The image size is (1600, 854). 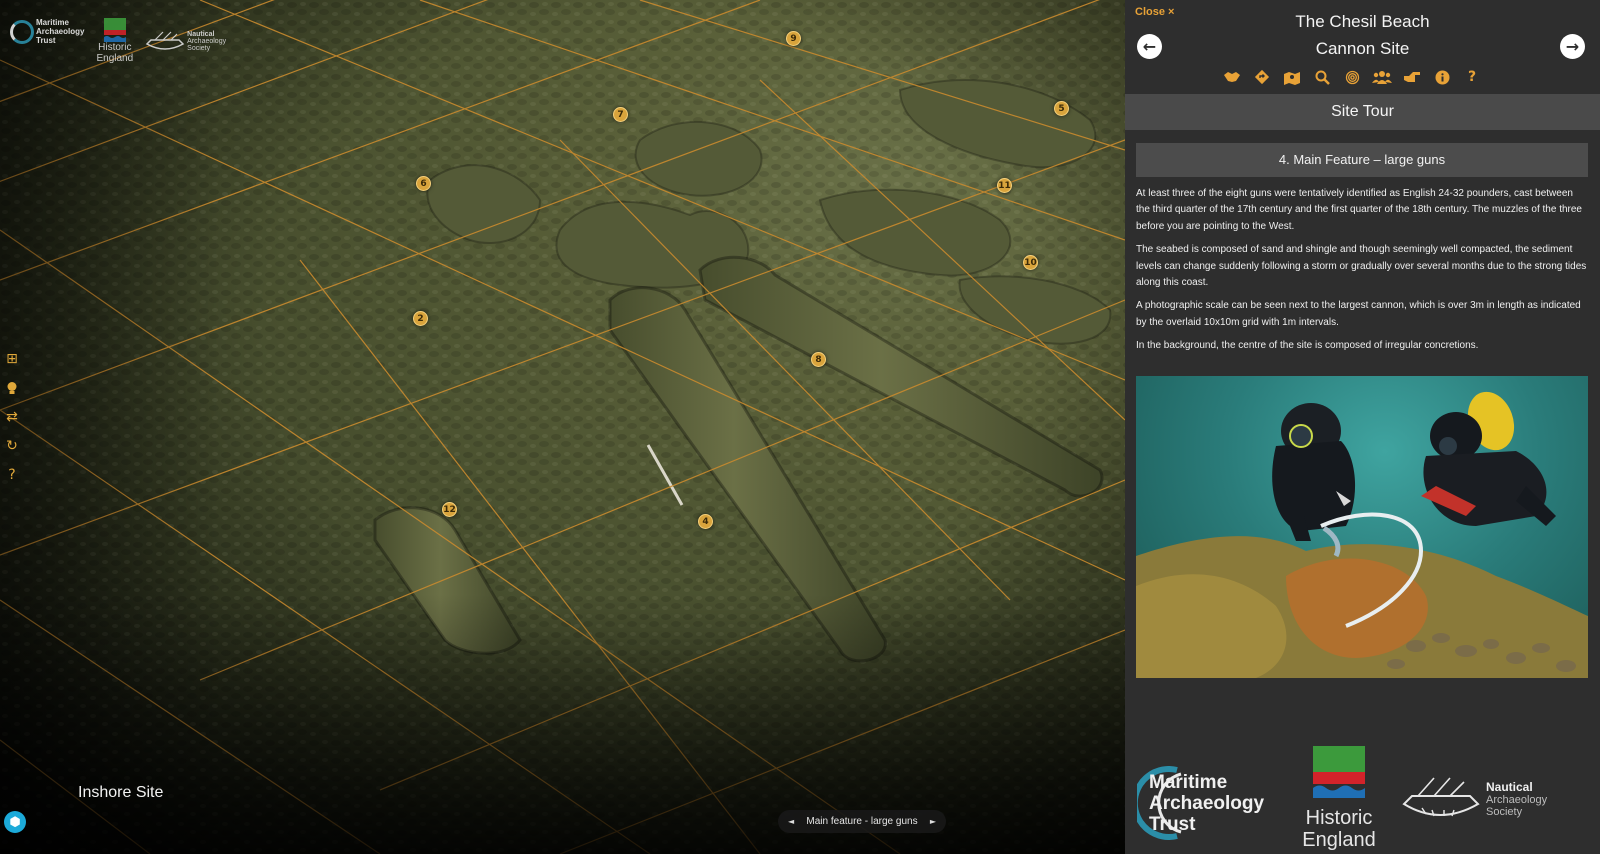 I want to click on users-icon, so click(x=1382, y=77).